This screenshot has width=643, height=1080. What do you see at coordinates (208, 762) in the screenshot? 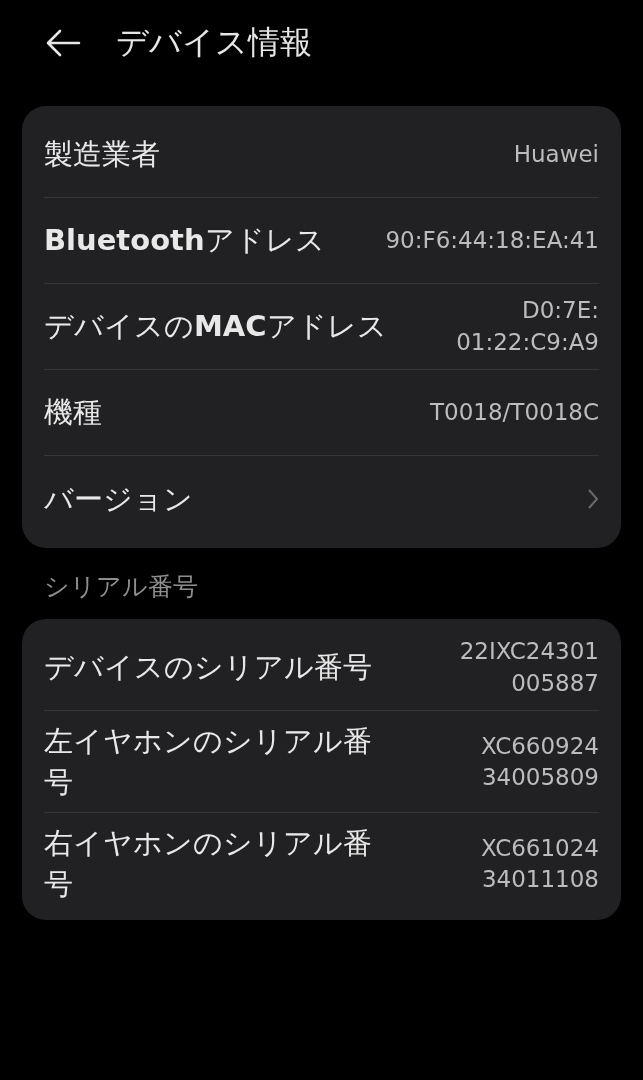
I see `row-label: 左イヤホンのシリアル番号` at bounding box center [208, 762].